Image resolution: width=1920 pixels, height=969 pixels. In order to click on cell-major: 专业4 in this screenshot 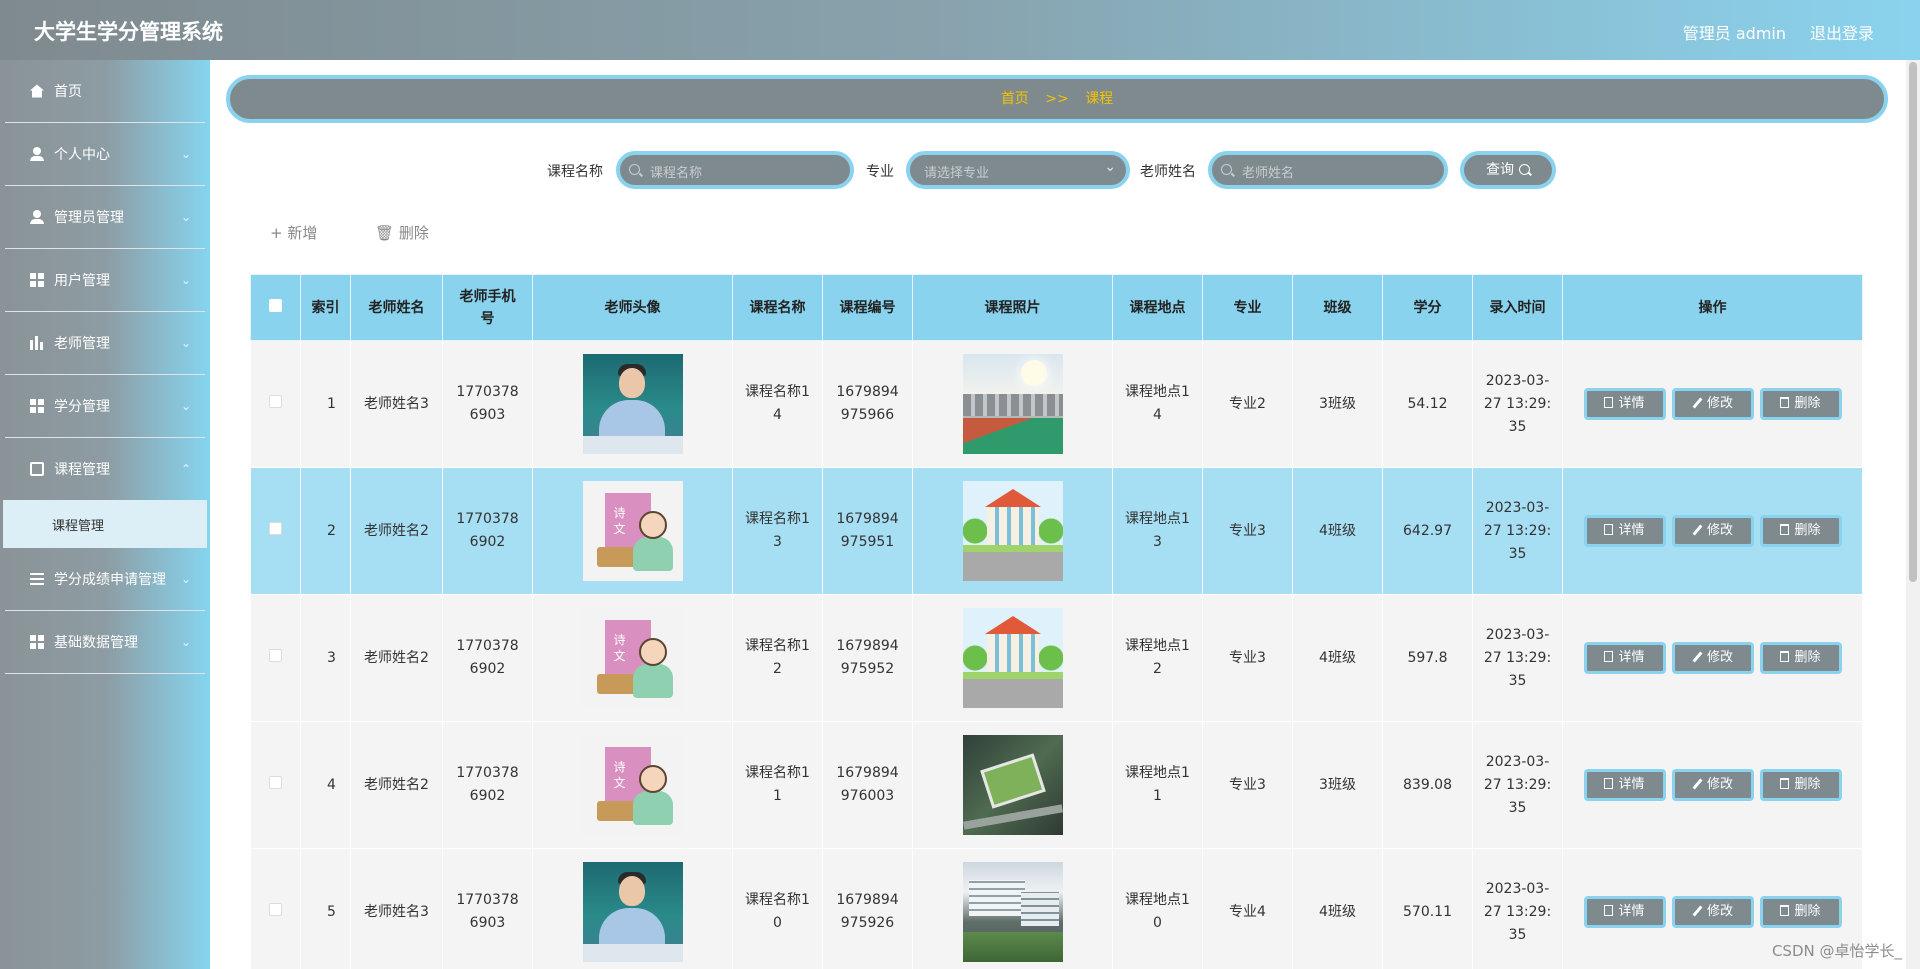, I will do `click(1247, 908)`.